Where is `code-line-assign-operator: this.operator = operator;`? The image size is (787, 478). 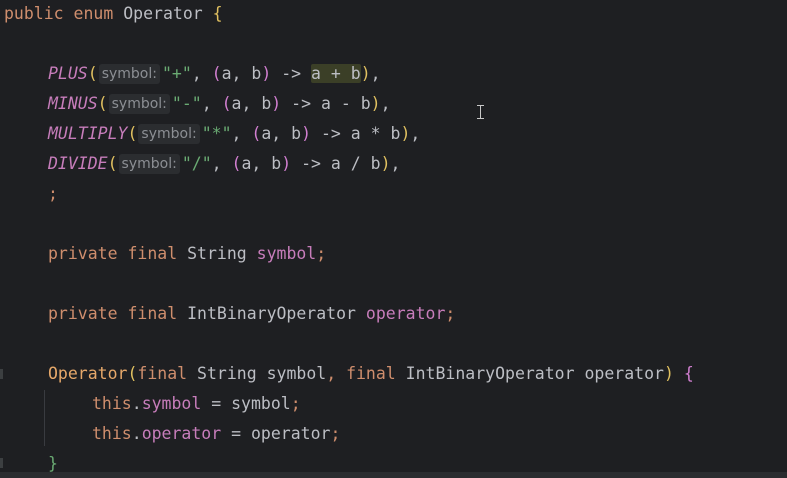 code-line-assign-operator: this.operator = operator; is located at coordinates (216, 434).